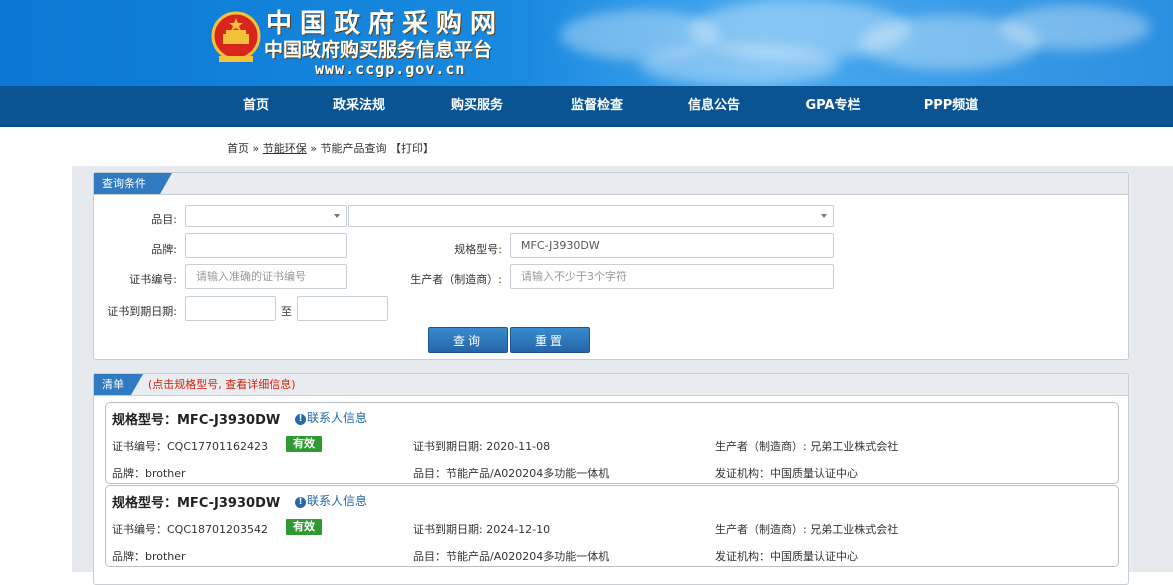 Image resolution: width=1173 pixels, height=585 pixels. I want to click on nav-item-announcements: 信息公告, so click(714, 105).